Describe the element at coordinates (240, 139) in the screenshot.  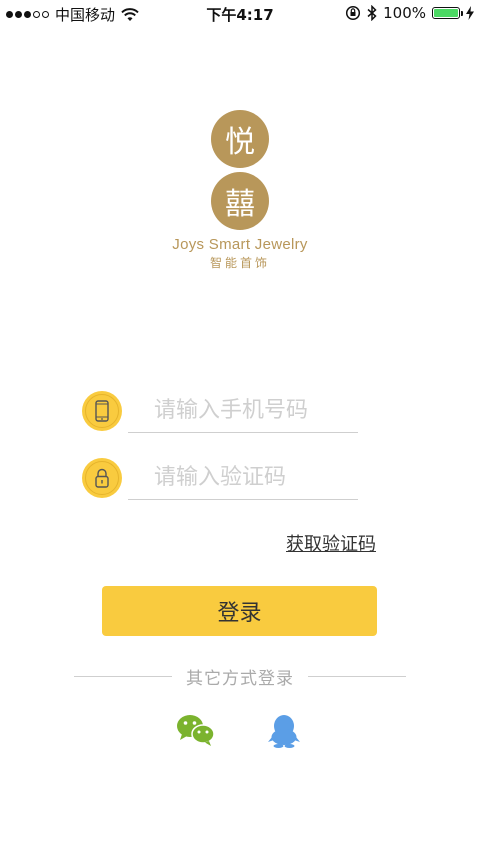
I see `logo-char-top: 悦` at that location.